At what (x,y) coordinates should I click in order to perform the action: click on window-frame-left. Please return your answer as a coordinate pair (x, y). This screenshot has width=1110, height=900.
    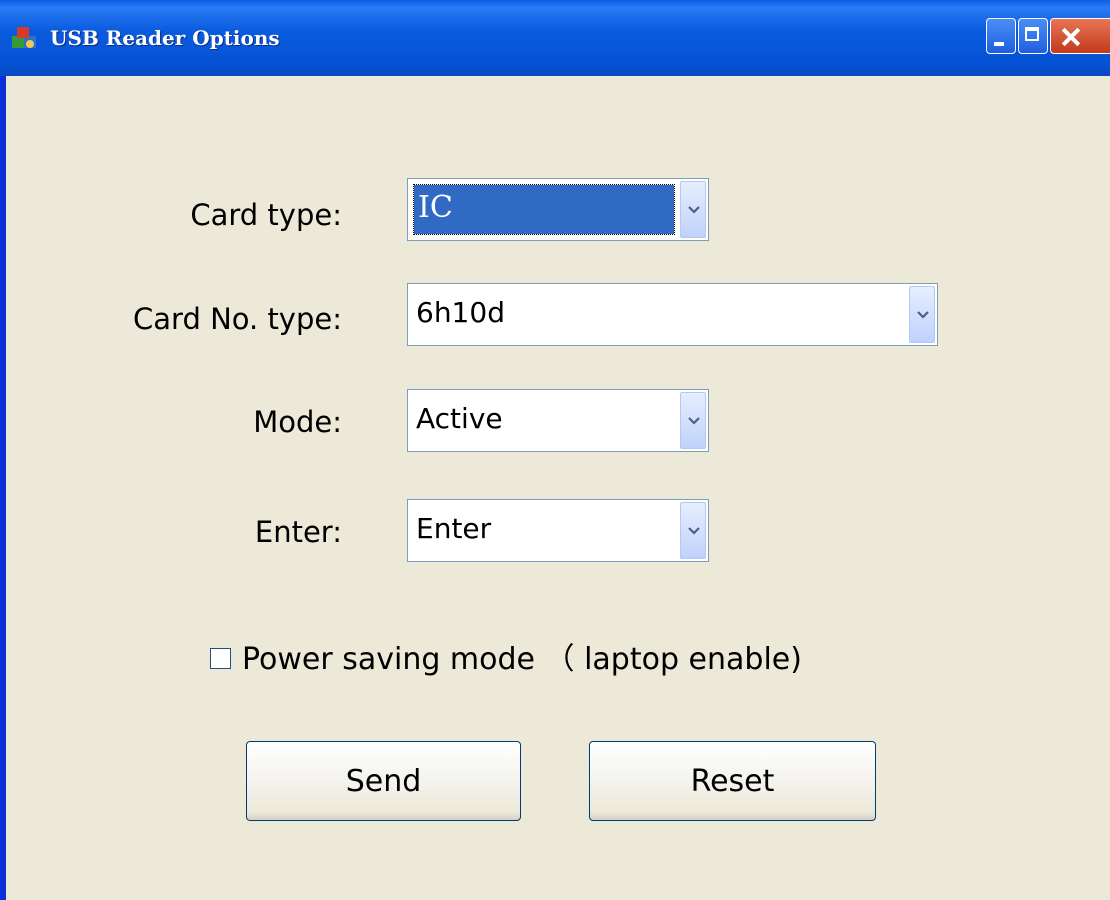
    Looking at the image, I should click on (3, 488).